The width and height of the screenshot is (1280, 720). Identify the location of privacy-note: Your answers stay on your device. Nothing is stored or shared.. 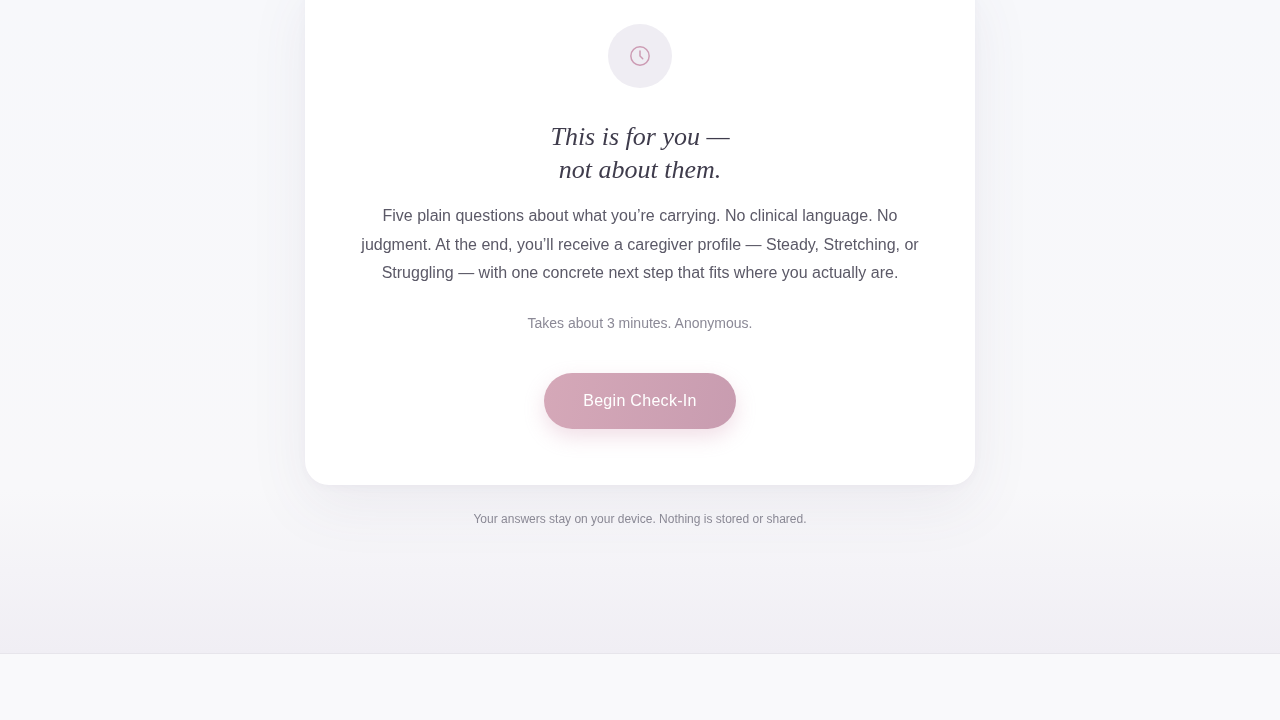
(640, 518).